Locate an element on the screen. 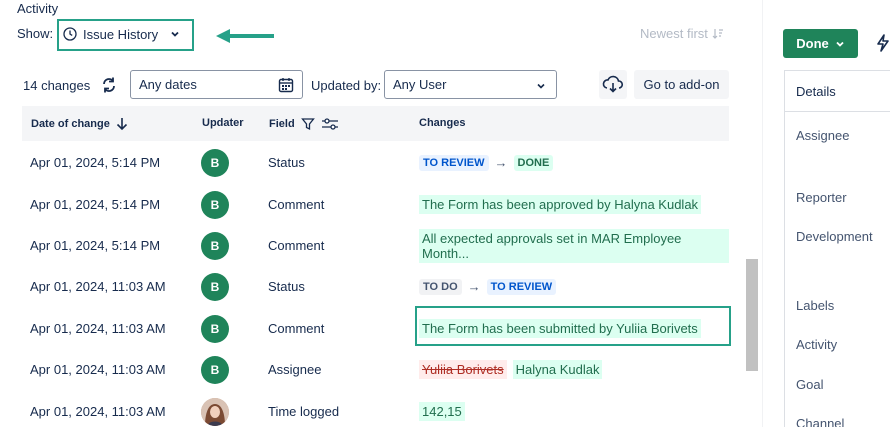  activity-title: Activity is located at coordinates (38, 8).